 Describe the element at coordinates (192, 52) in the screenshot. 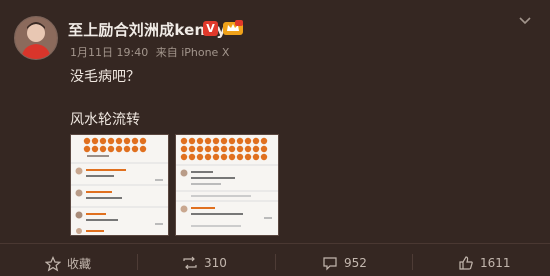

I see `post-source: 来自 iPhone X` at that location.